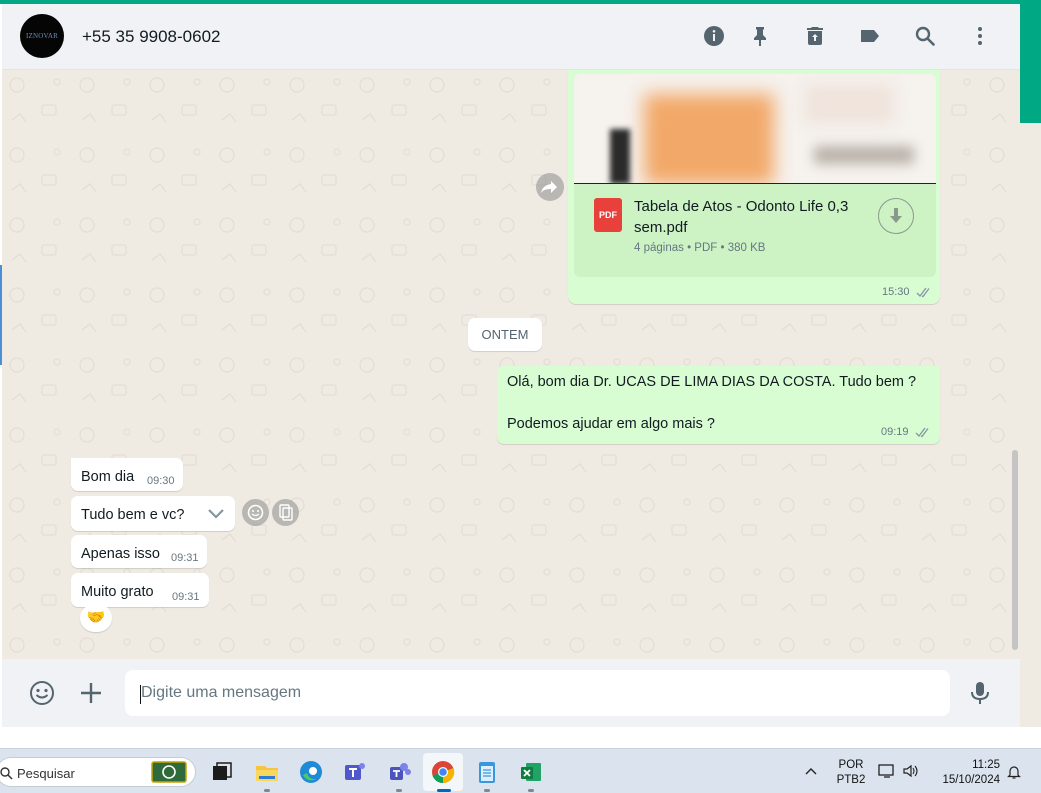 The width and height of the screenshot is (1041, 793). What do you see at coordinates (755, 129) in the screenshot?
I see `document-preview` at bounding box center [755, 129].